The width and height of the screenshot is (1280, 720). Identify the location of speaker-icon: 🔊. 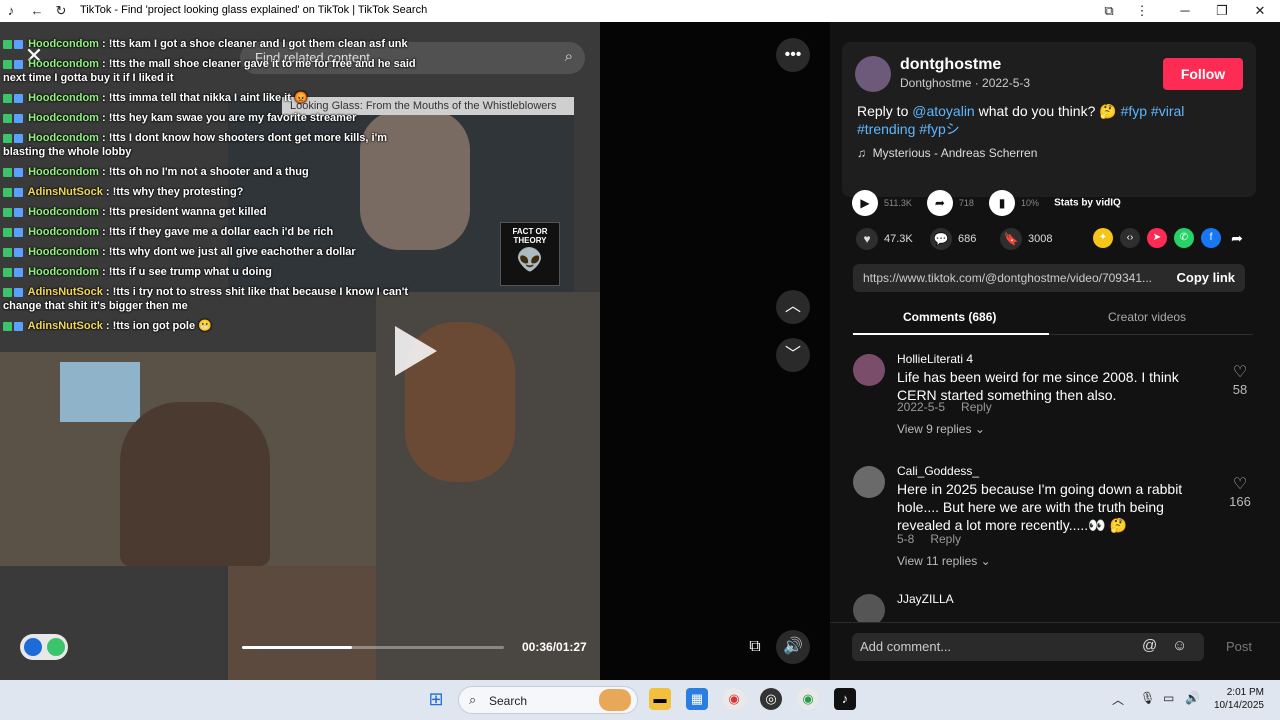
(1192, 698).